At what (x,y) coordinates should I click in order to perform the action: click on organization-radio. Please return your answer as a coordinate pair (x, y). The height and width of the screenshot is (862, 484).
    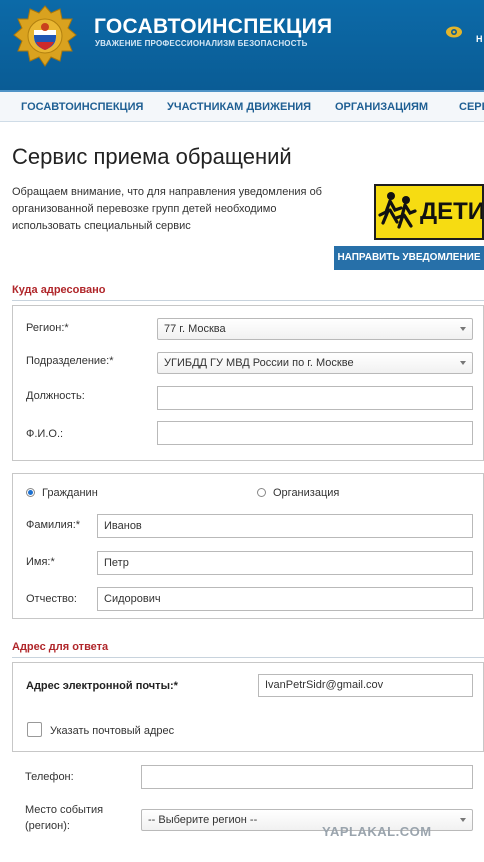
    Looking at the image, I should click on (261, 492).